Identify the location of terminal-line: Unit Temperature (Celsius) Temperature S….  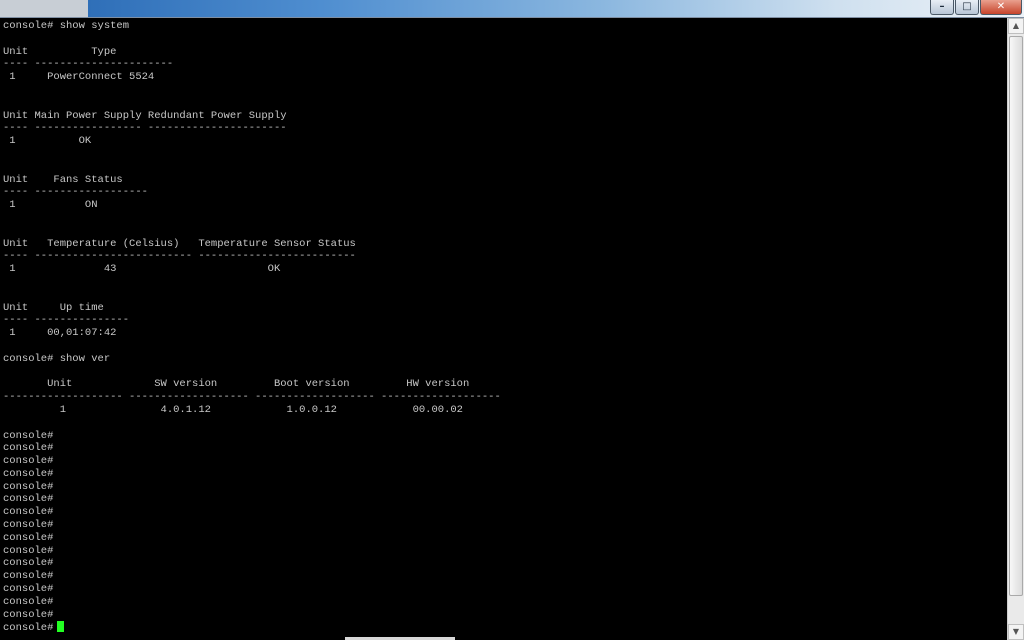
(179, 243).